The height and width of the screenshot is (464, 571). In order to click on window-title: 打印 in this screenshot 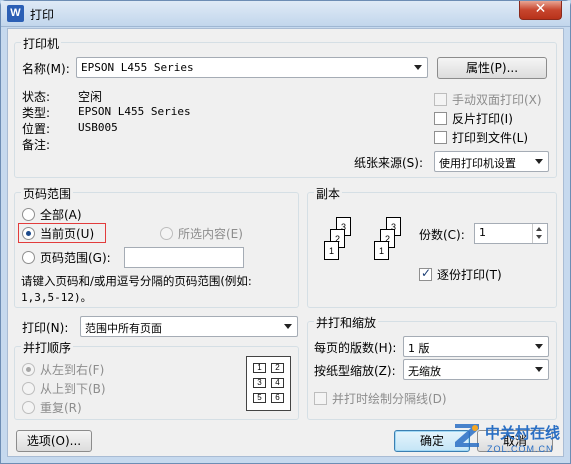, I will do `click(42, 15)`.